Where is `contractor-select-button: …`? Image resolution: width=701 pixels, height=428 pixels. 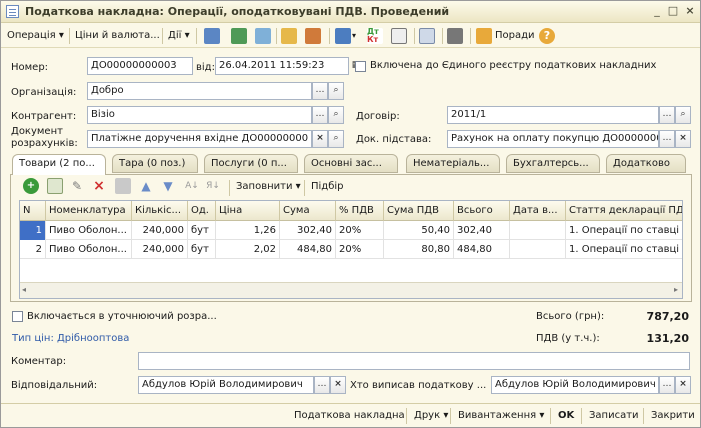
contractor-select-button: … is located at coordinates (320, 115).